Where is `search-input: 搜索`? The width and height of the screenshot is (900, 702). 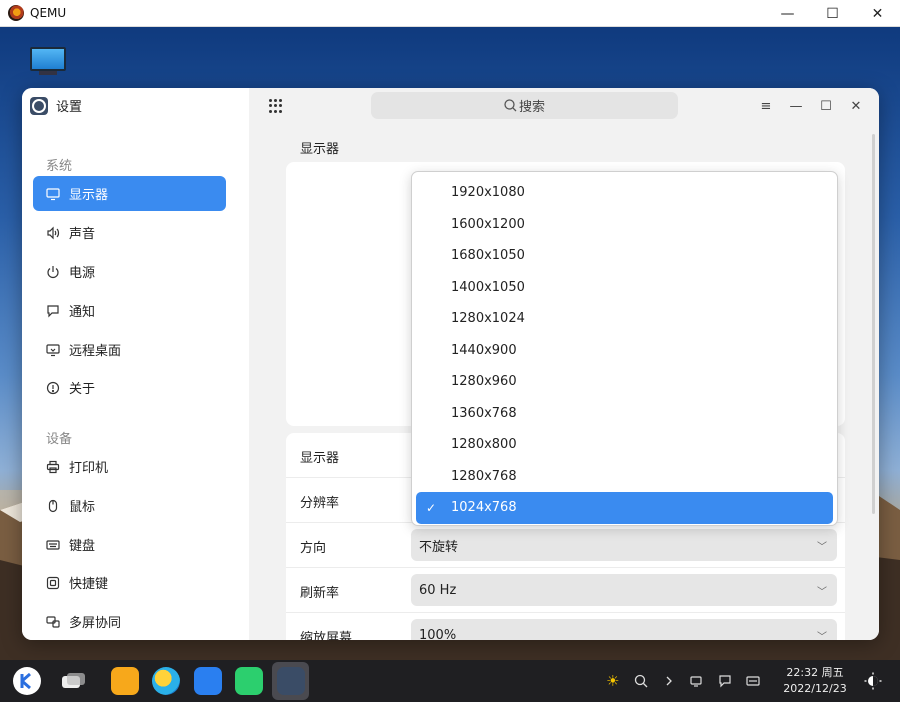
search-input: 搜索 is located at coordinates (524, 105).